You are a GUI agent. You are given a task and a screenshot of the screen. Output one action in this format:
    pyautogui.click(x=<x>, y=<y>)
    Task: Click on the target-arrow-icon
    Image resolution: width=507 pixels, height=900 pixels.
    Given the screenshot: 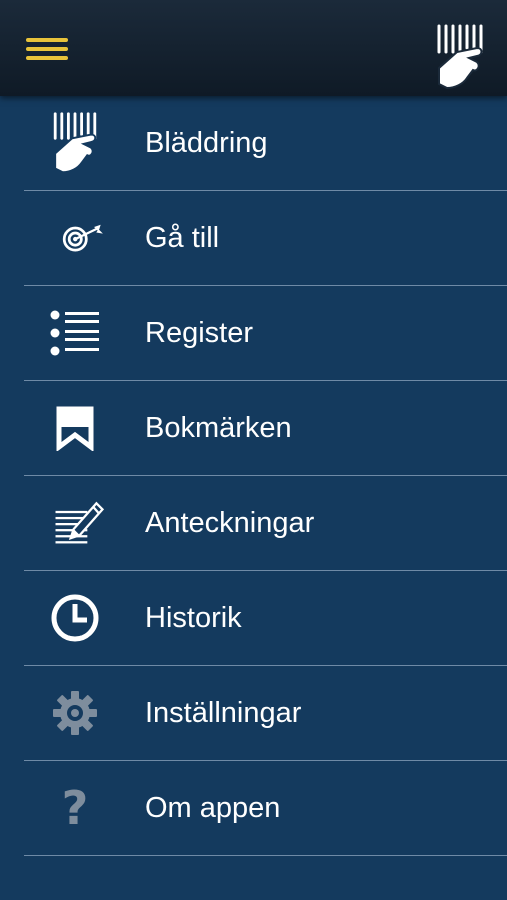 What is the action you would take?
    pyautogui.click(x=75, y=238)
    